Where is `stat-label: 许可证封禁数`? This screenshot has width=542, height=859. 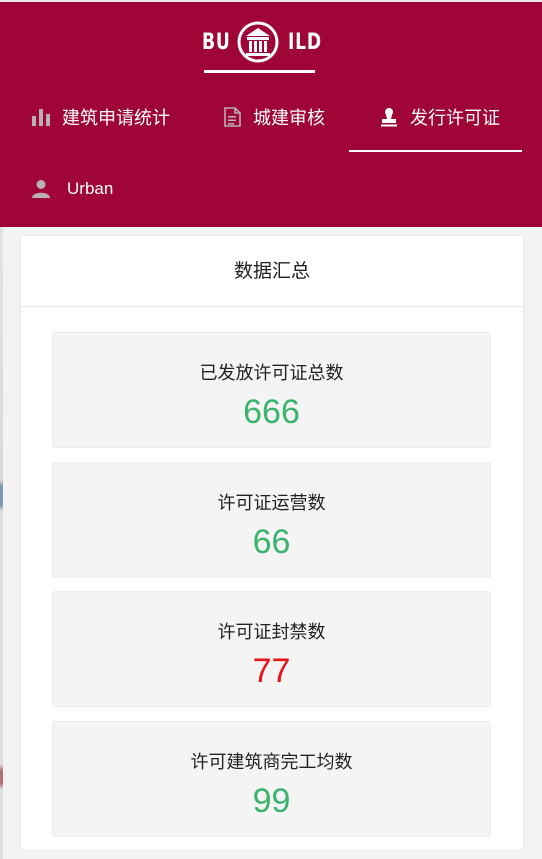
stat-label: 许可证封禁数 is located at coordinates (271, 632).